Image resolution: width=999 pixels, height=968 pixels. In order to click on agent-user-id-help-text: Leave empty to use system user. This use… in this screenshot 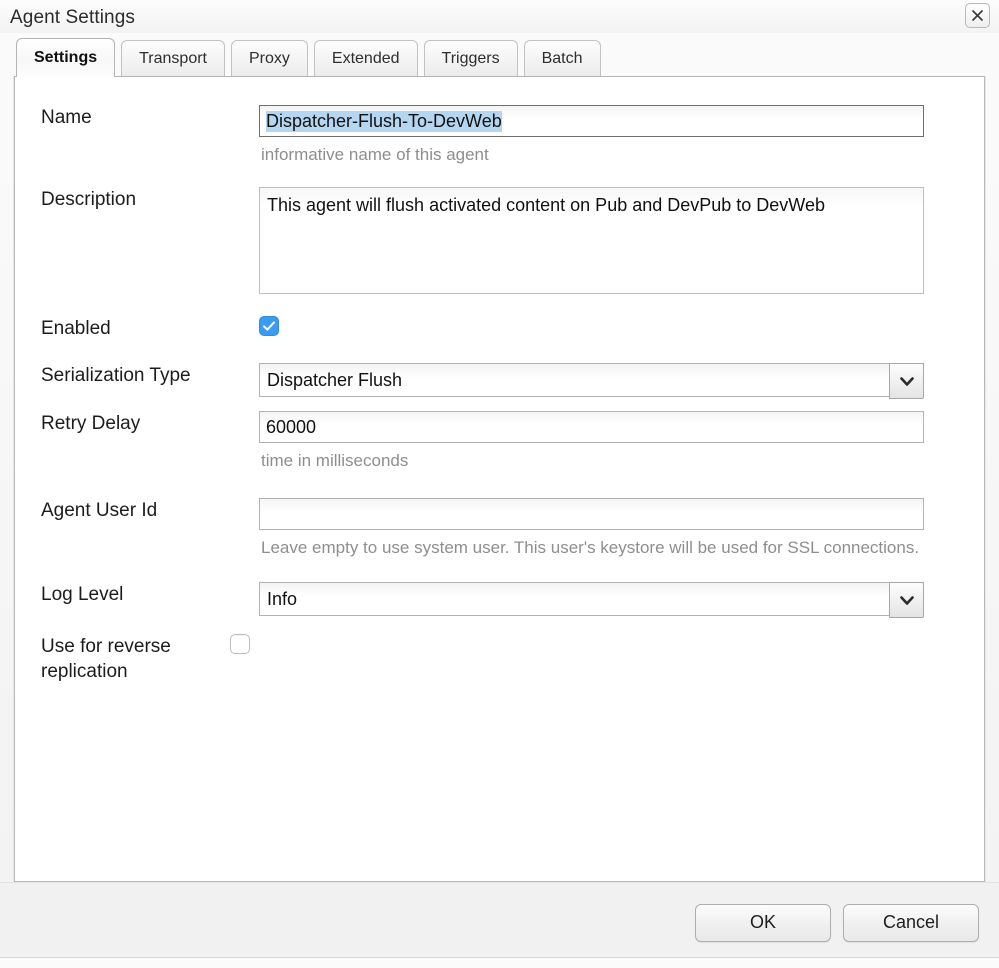, I will do `click(590, 547)`.